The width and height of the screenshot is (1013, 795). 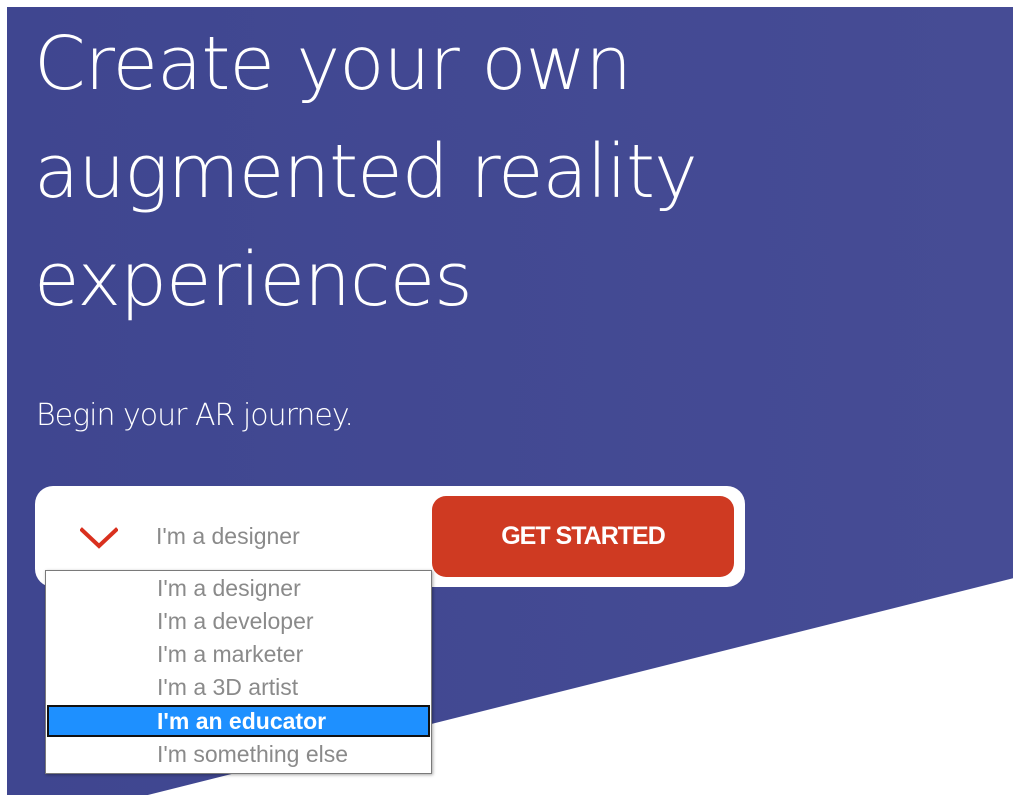 What do you see at coordinates (99, 538) in the screenshot?
I see `chevron-down-icon` at bounding box center [99, 538].